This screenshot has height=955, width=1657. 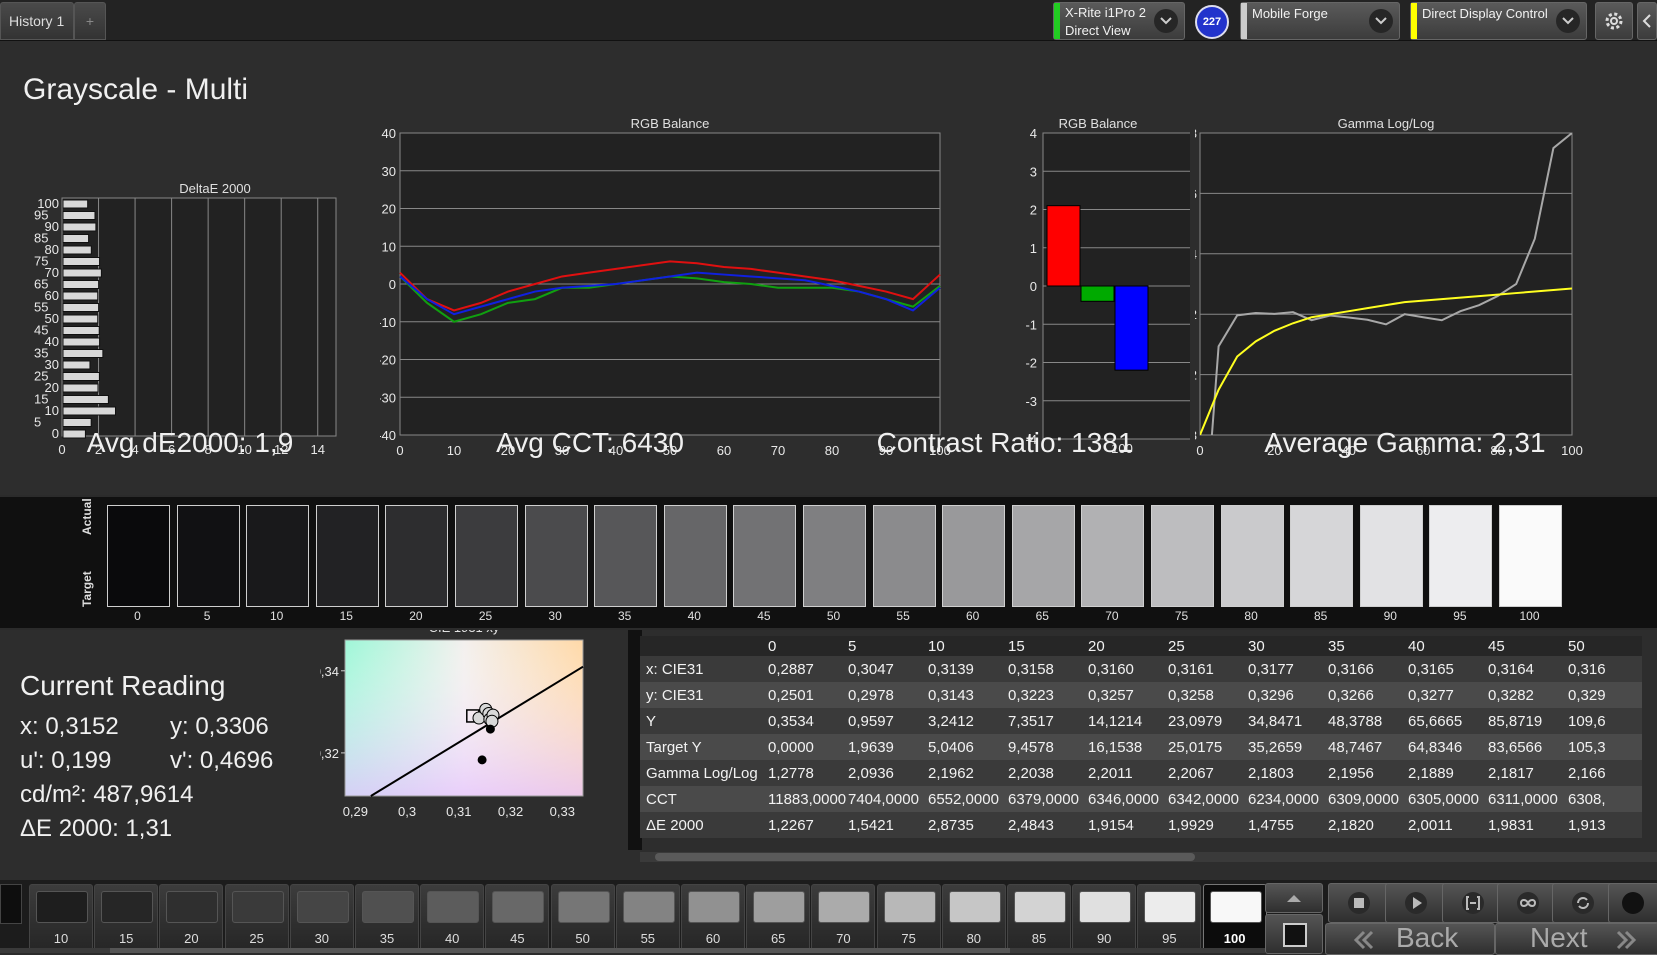 What do you see at coordinates (1626, 940) in the screenshot?
I see `double-chevron-right-icon` at bounding box center [1626, 940].